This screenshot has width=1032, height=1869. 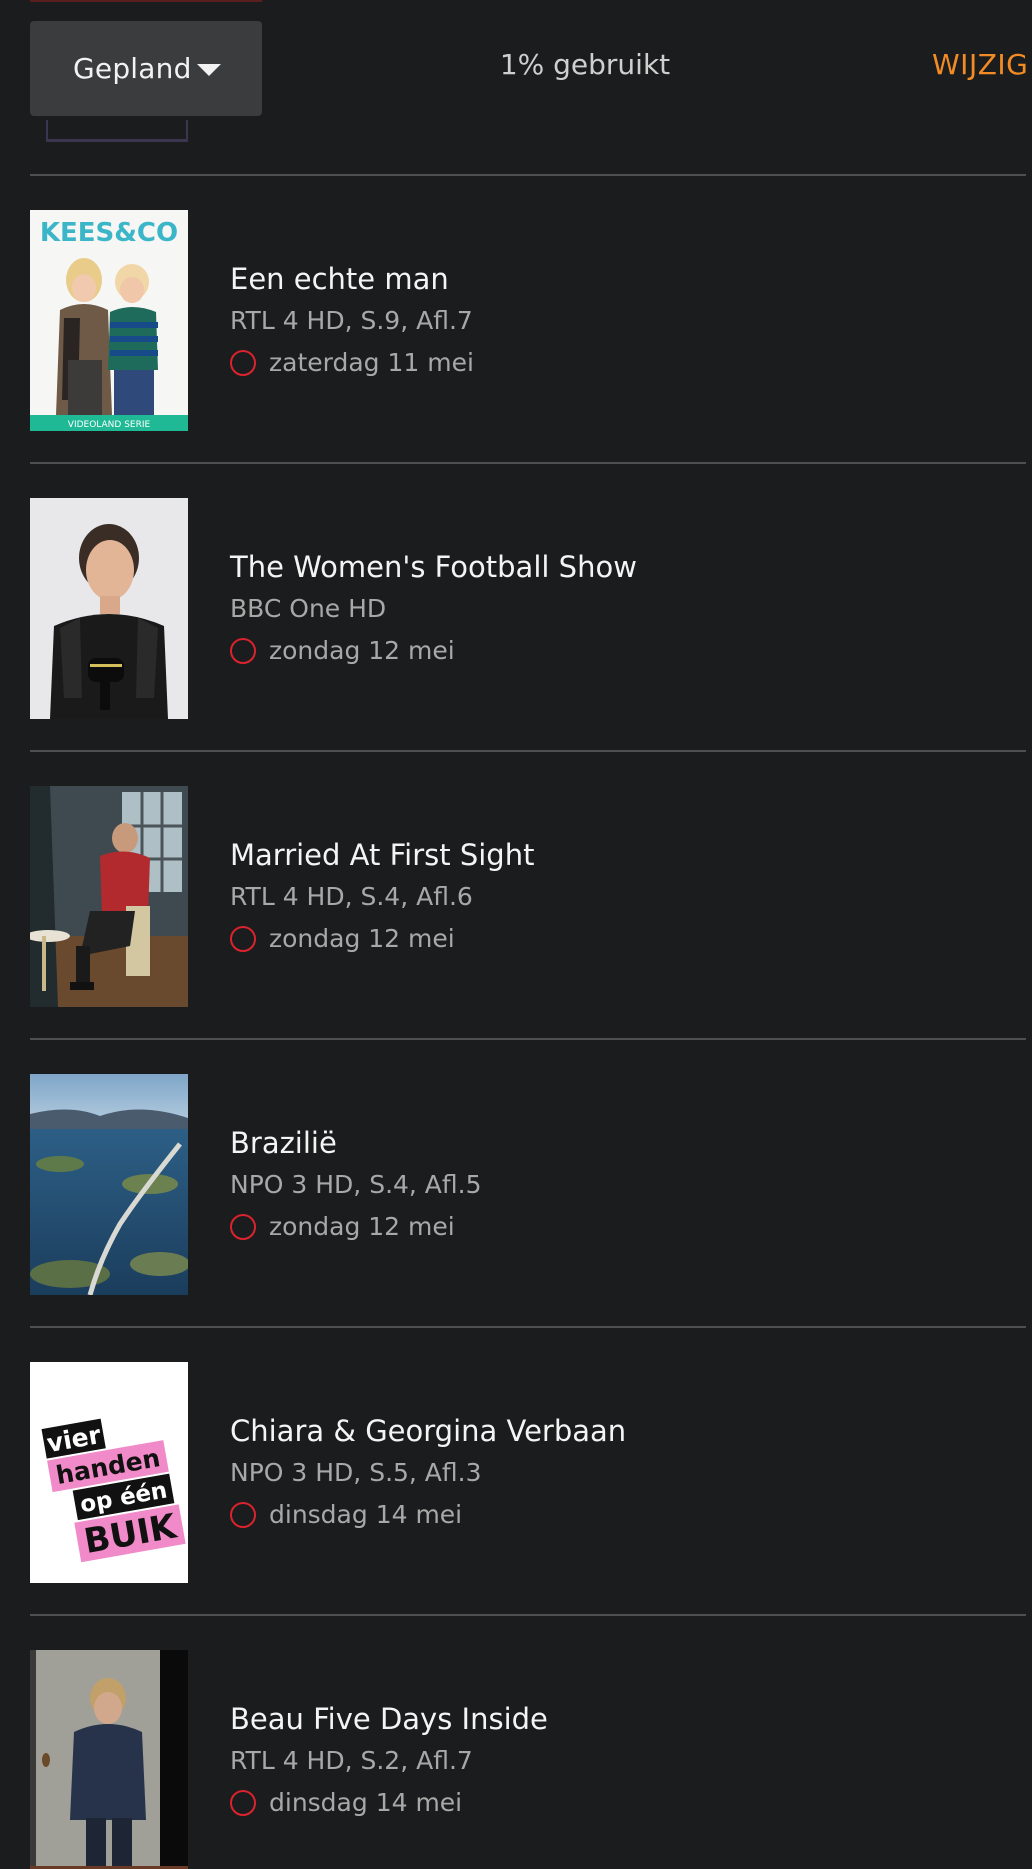 I want to click on recordings-header: Gepland 1% gebruikt WIJZIG, so click(x=516, y=60).